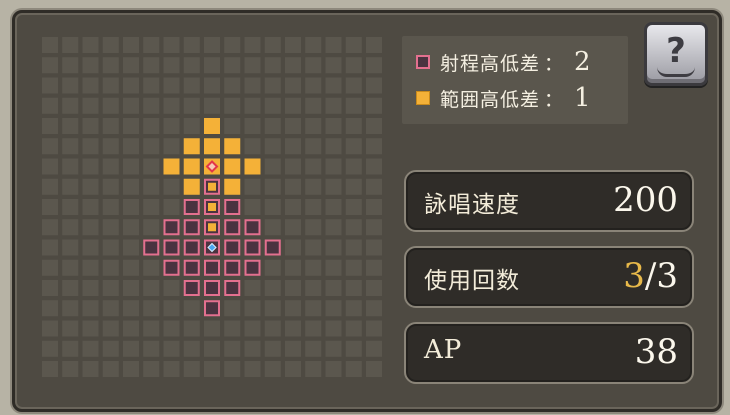 The width and height of the screenshot is (730, 415). Describe the element at coordinates (676, 71) in the screenshot. I see `book-icon` at that location.